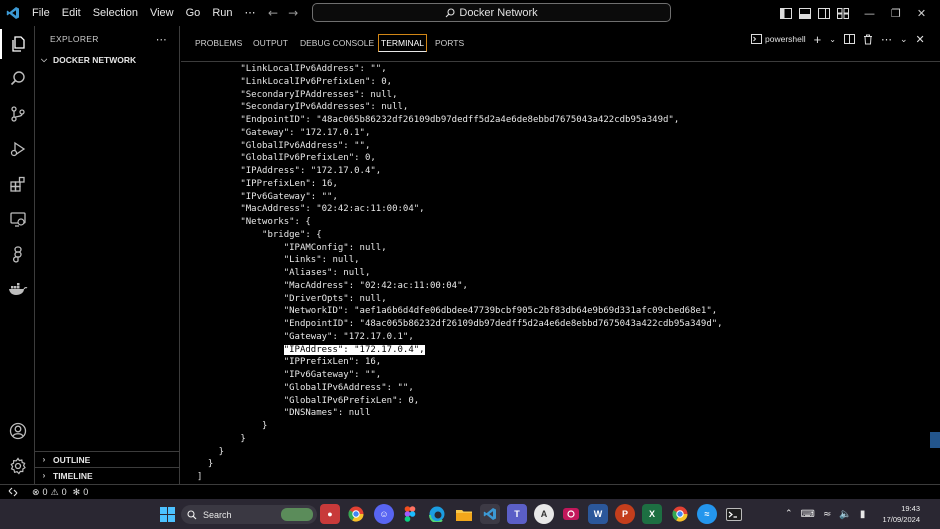 This screenshot has width=940, height=529. I want to click on terminal-line: "Aliases": null,, so click(284, 273).